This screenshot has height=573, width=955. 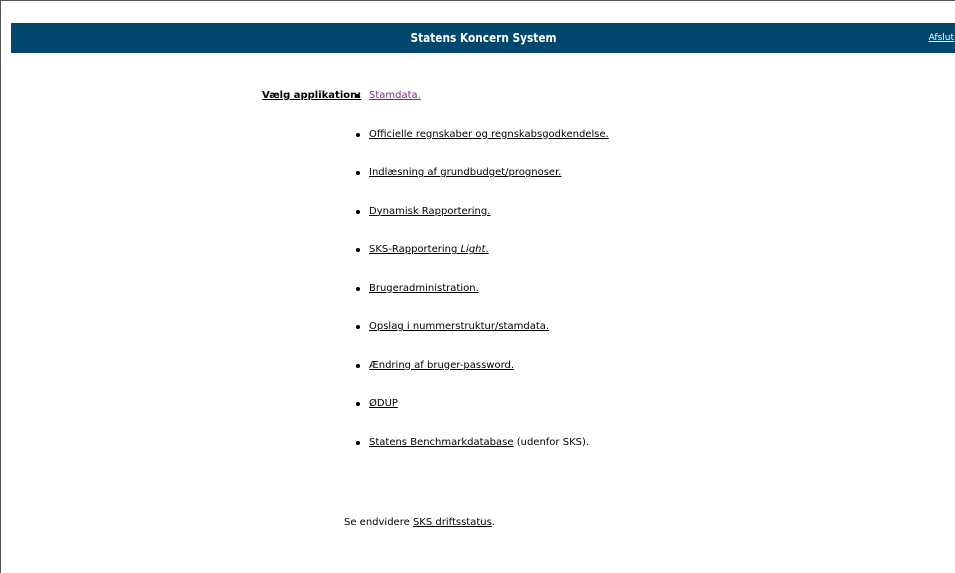 What do you see at coordinates (459, 326) in the screenshot?
I see `link-opslag-nummerstruktur: Opslag i nummerstruktur/stamdata.` at bounding box center [459, 326].